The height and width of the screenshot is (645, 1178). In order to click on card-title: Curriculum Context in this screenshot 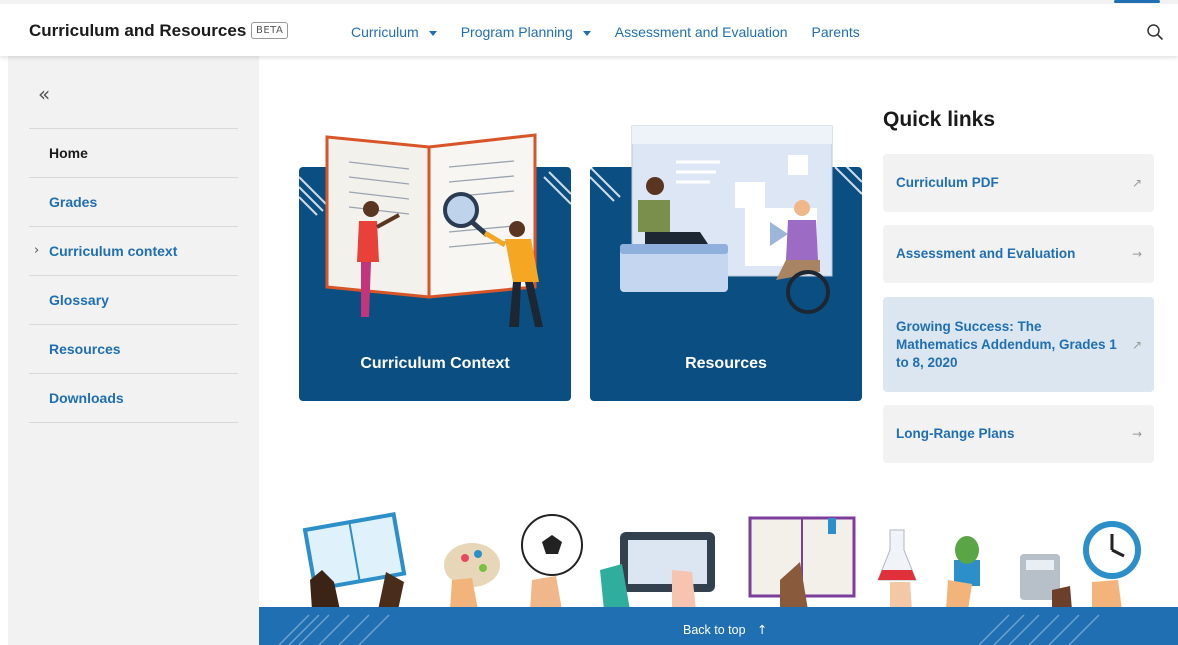, I will do `click(435, 363)`.